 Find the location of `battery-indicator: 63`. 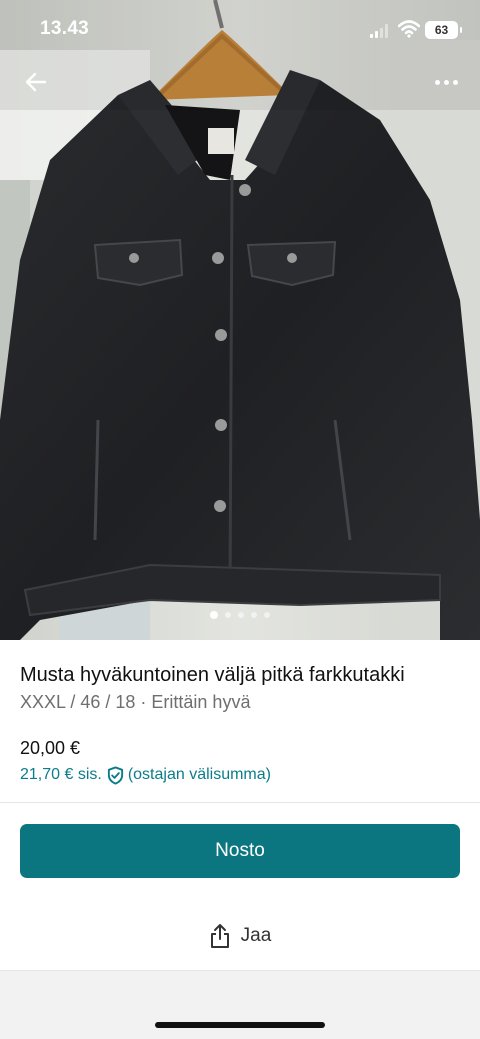

battery-indicator: 63 is located at coordinates (443, 30).